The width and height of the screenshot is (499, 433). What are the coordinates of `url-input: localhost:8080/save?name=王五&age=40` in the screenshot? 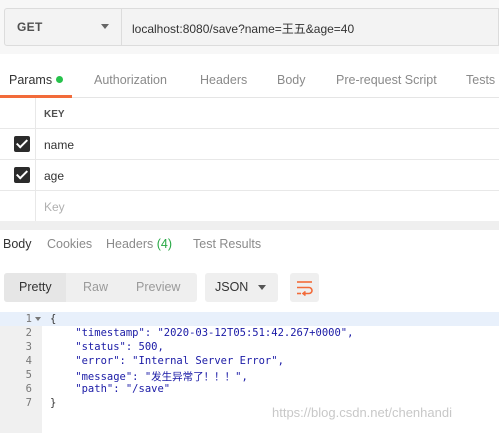 It's located at (310, 27).